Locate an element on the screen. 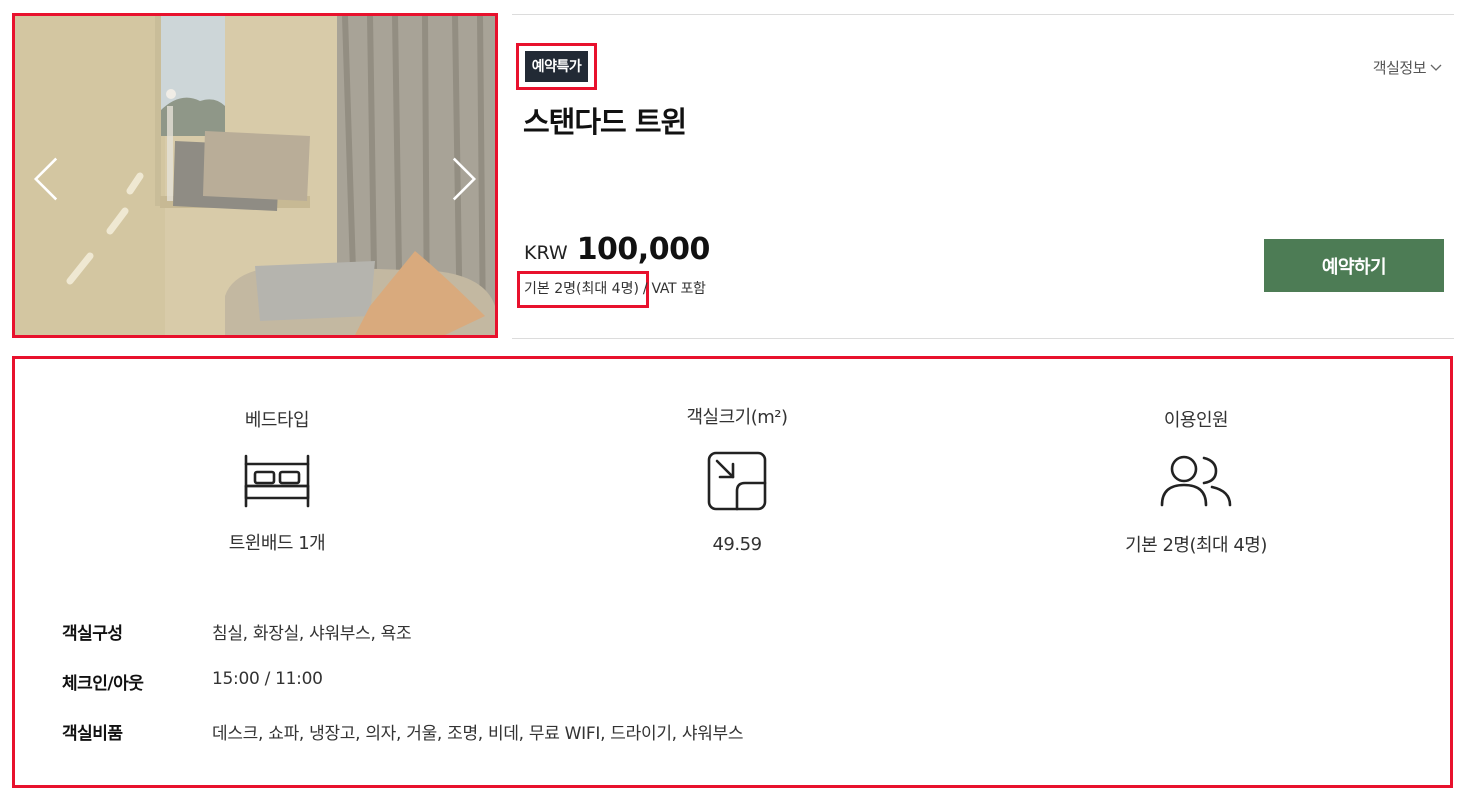  spec-key: 체크인/아웃 is located at coordinates (103, 684).